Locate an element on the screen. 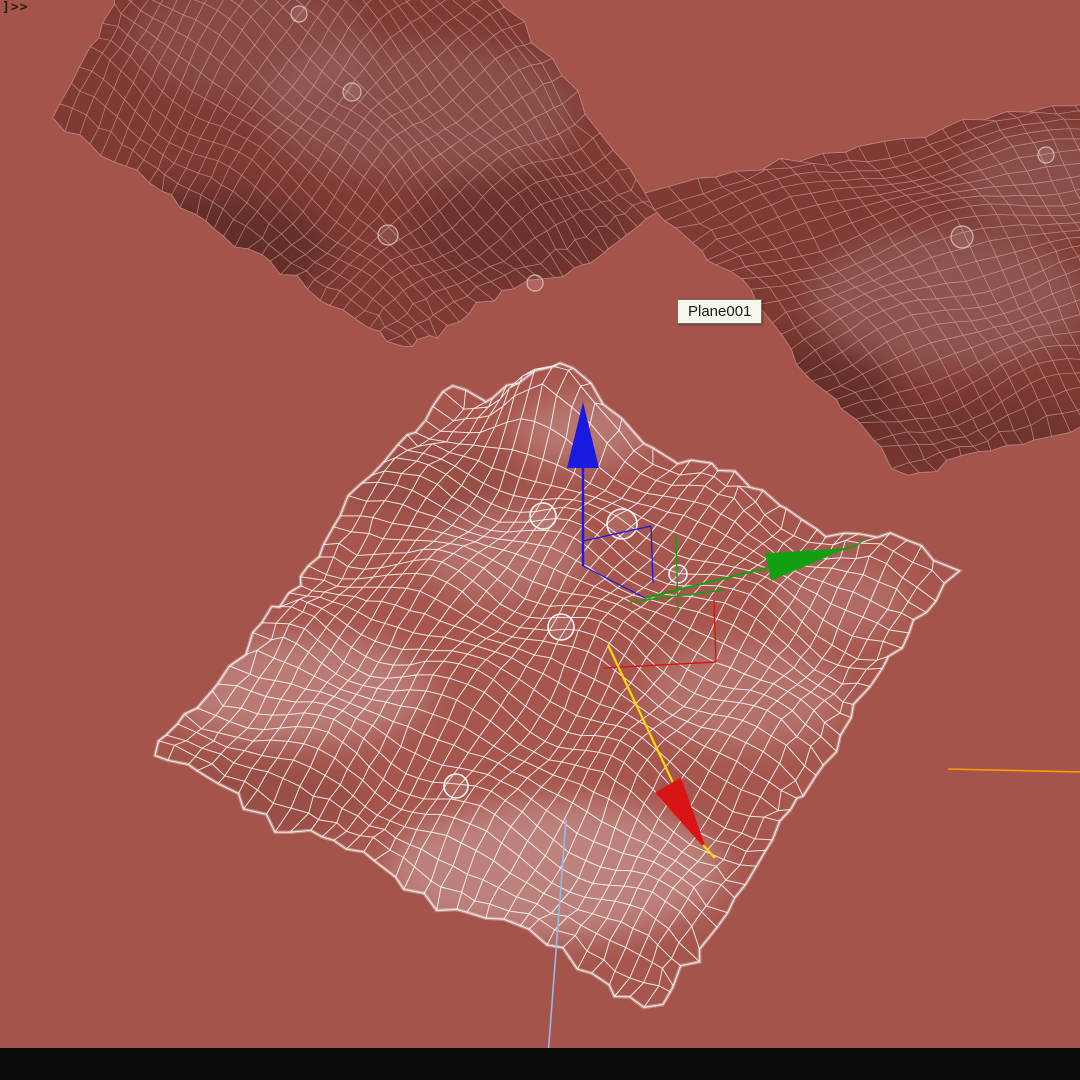 This screenshot has height=1080, width=1080. status-bar is located at coordinates (540, 1064).